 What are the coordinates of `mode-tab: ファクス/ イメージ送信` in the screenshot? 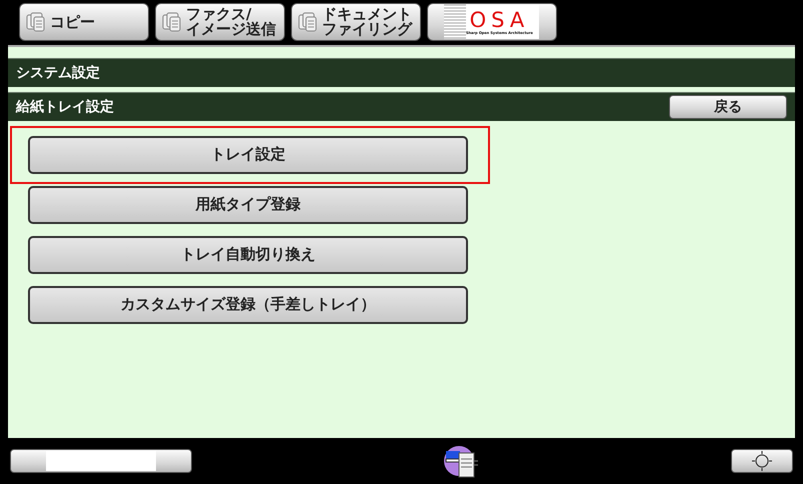 It's located at (220, 22).